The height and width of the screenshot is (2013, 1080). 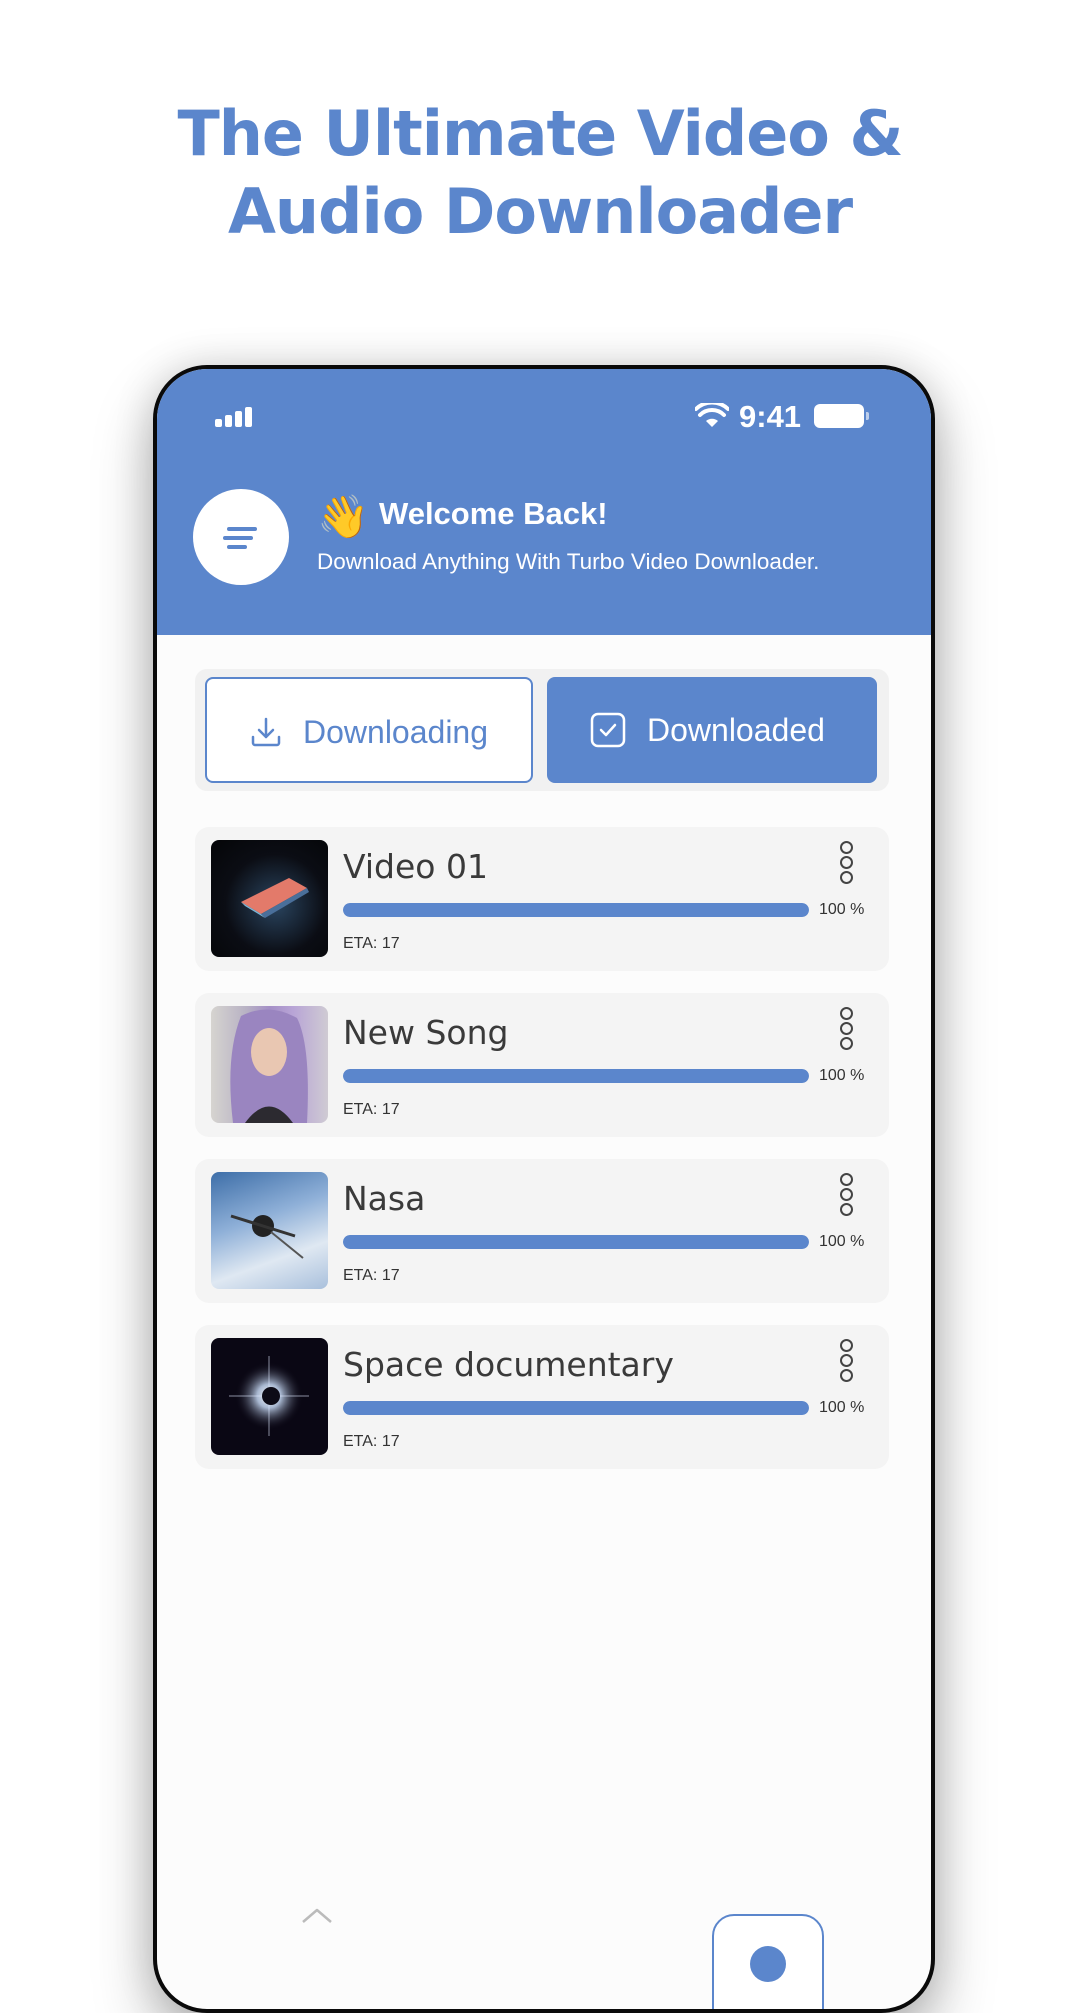 What do you see at coordinates (241, 537) in the screenshot?
I see `menu-button` at bounding box center [241, 537].